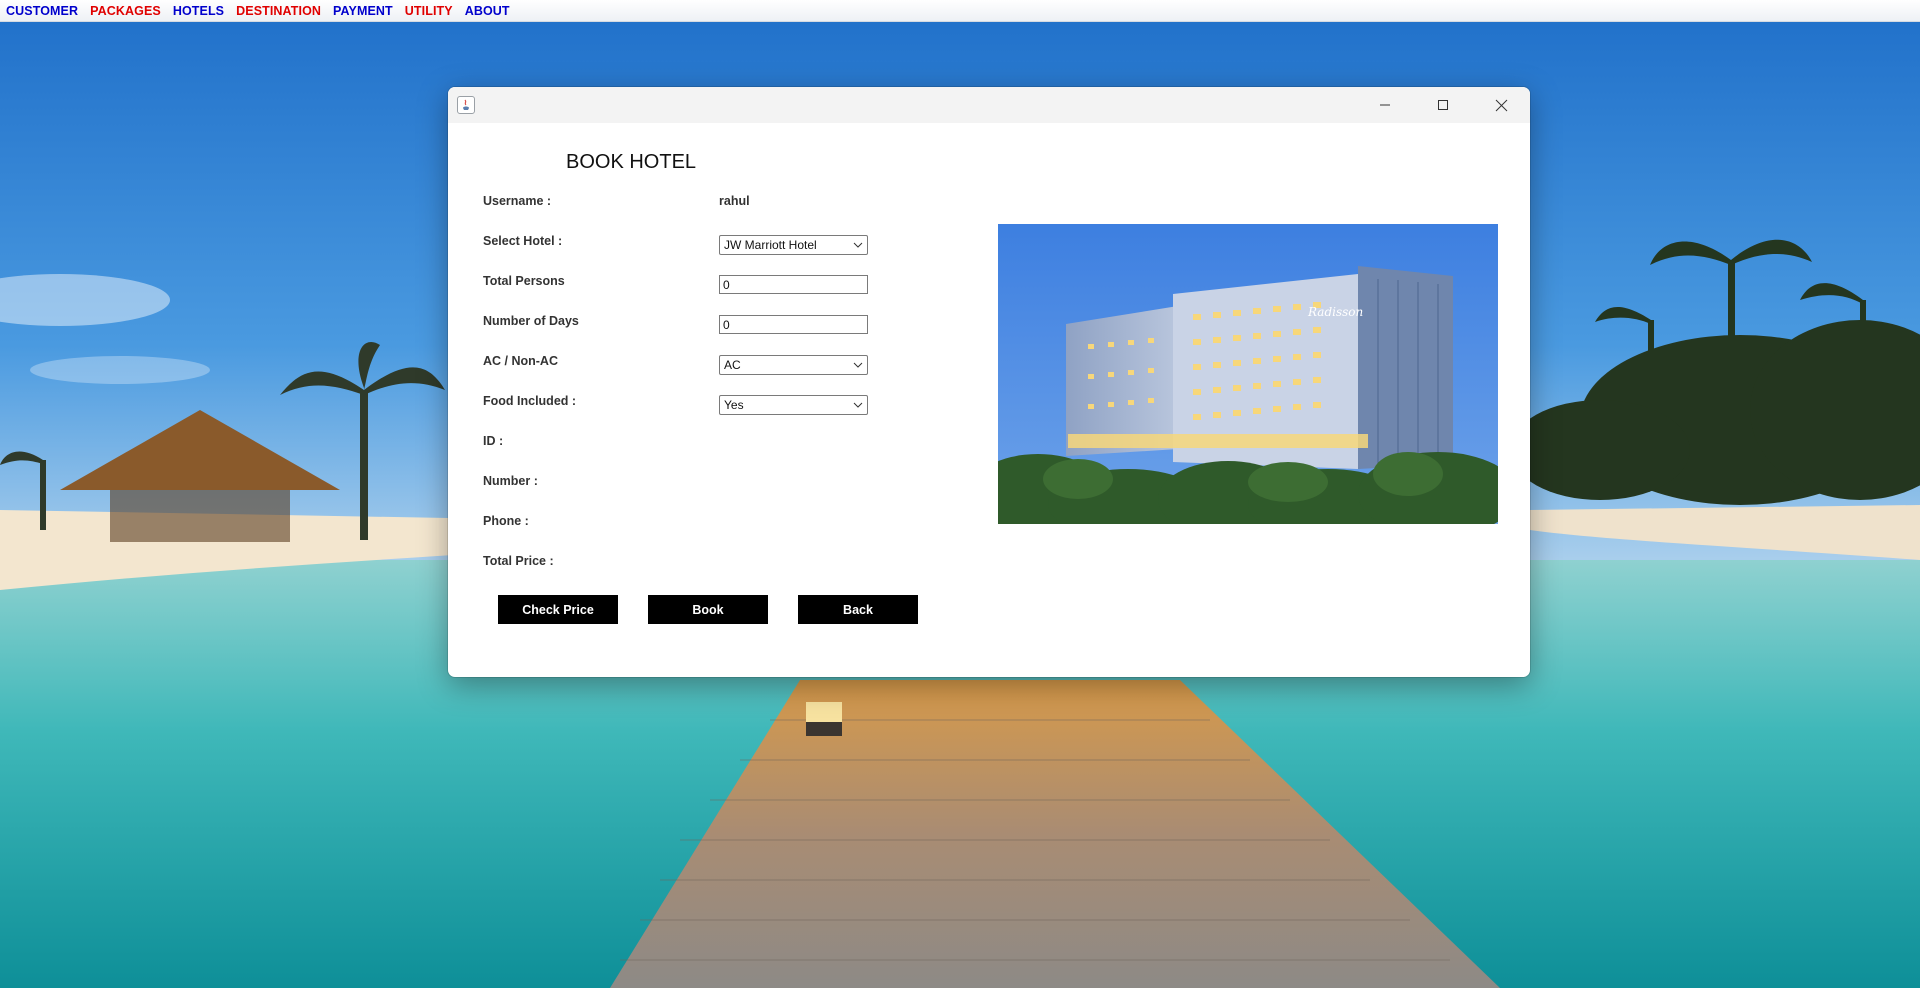 This screenshot has width=1920, height=988. I want to click on check-price-button: Check Price, so click(558, 609).